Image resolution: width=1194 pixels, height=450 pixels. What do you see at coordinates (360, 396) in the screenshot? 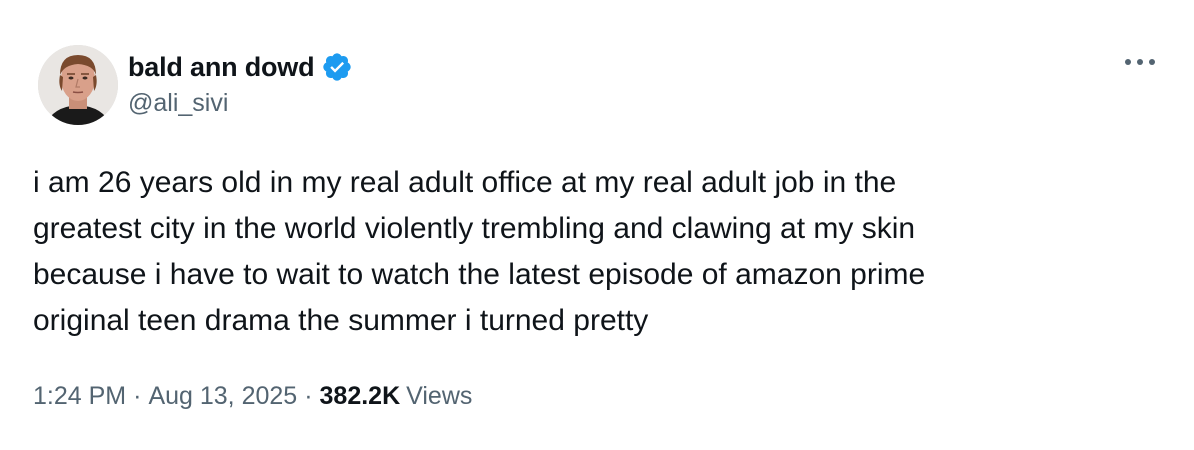
I see `views-count: 382.2K` at bounding box center [360, 396].